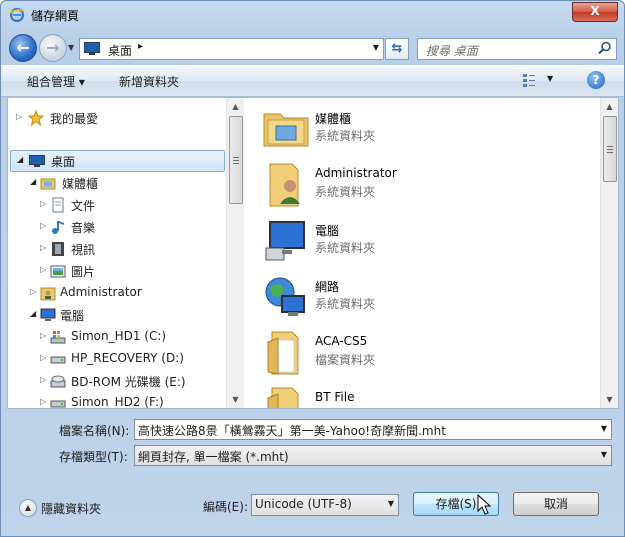 This screenshot has width=625, height=537. Describe the element at coordinates (285, 296) in the screenshot. I see `network-icon` at that location.